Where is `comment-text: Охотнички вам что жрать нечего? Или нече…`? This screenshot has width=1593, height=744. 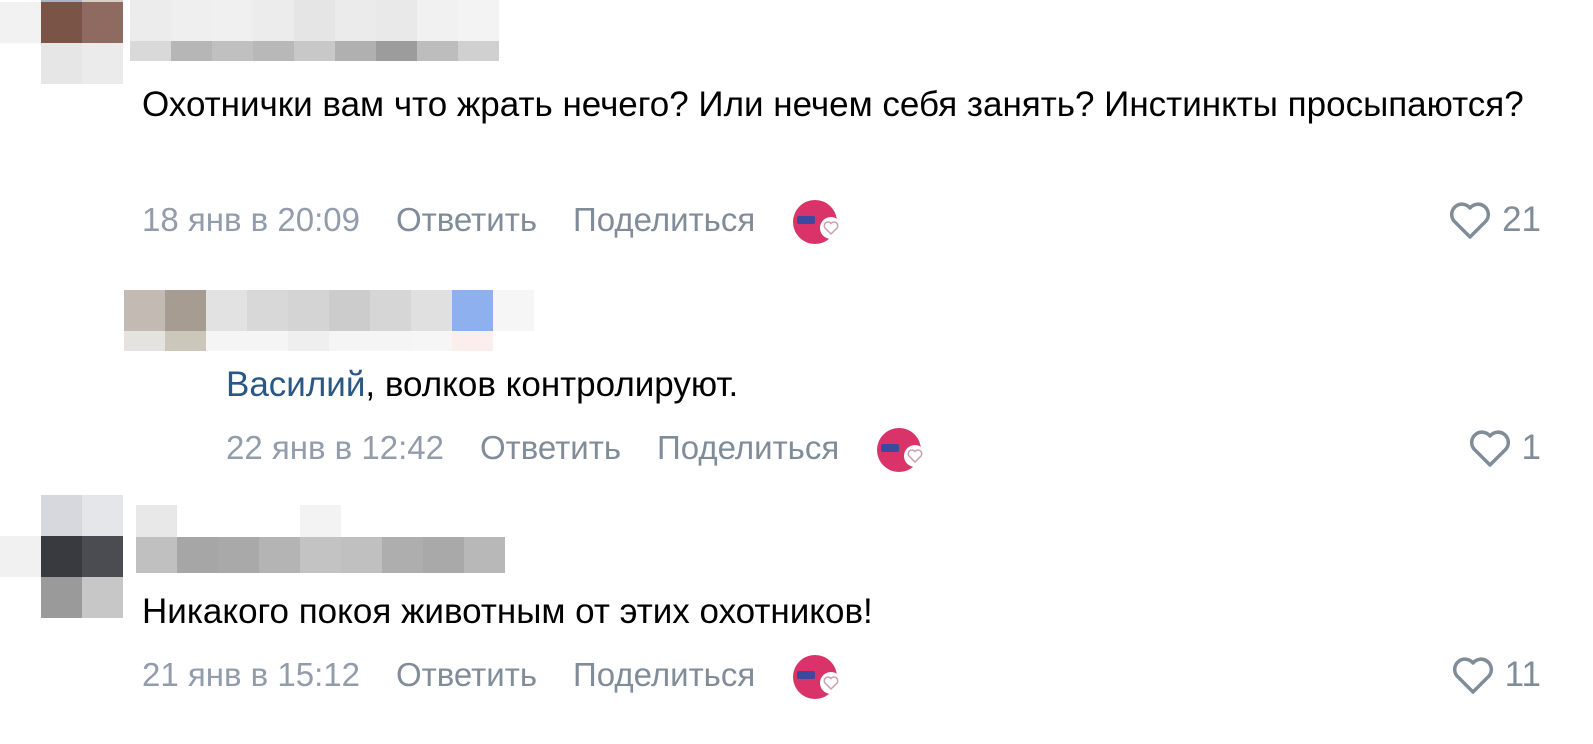
comment-text: Охотнички вам что жрать нечего? Или нече… is located at coordinates (833, 104).